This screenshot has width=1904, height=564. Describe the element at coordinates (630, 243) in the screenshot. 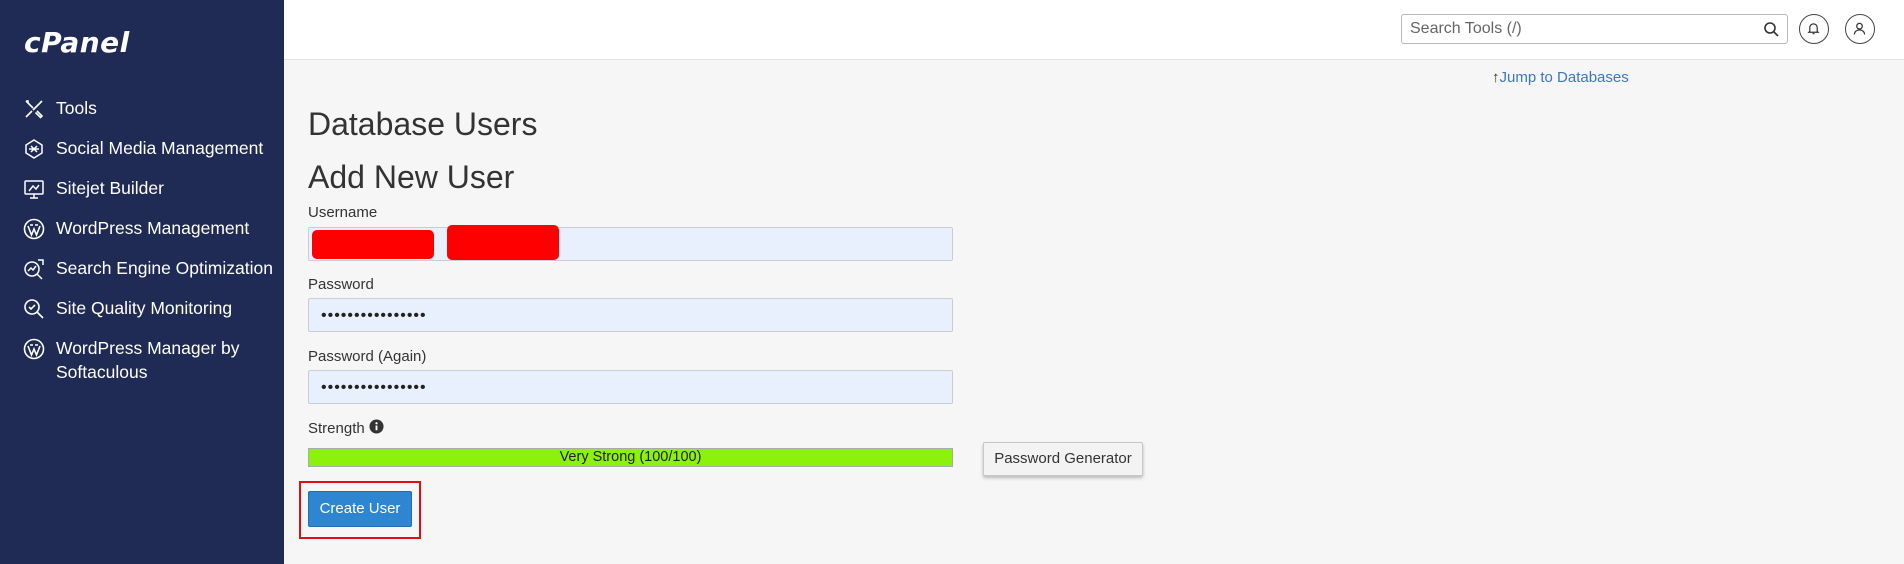

I see `username-field` at that location.